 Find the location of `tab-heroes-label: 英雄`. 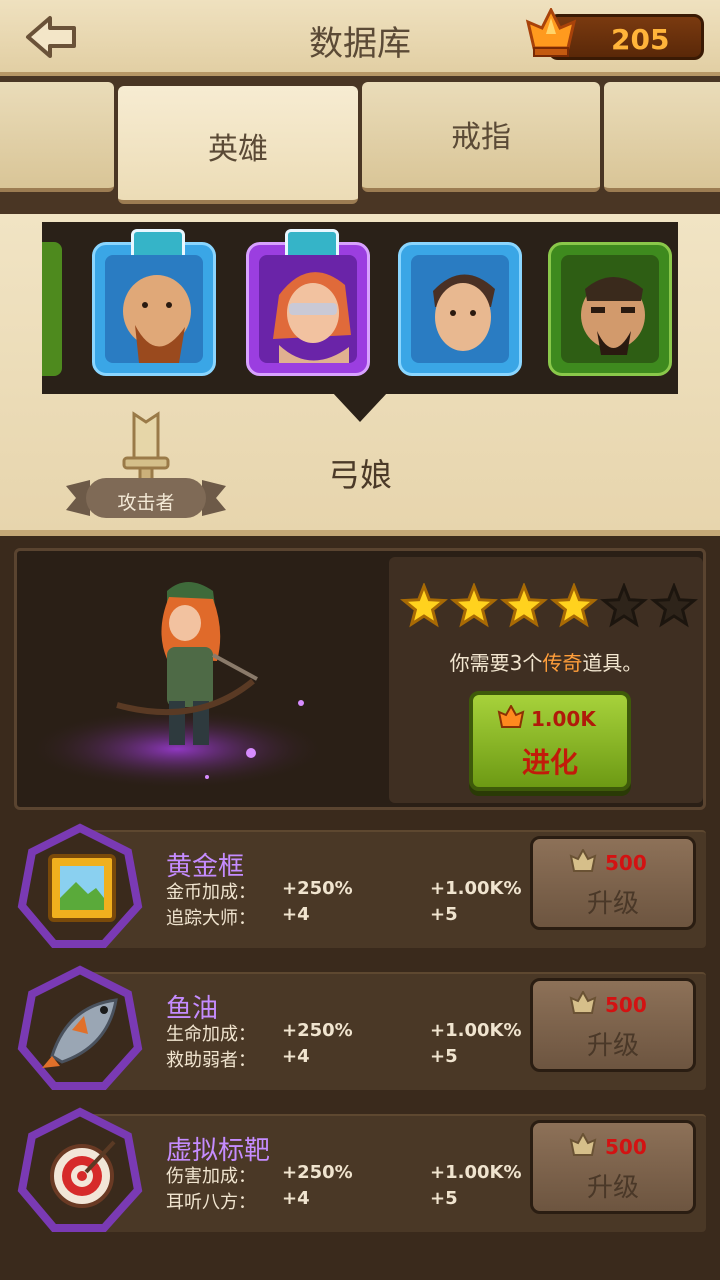

tab-heroes-label: 英雄 is located at coordinates (238, 149).